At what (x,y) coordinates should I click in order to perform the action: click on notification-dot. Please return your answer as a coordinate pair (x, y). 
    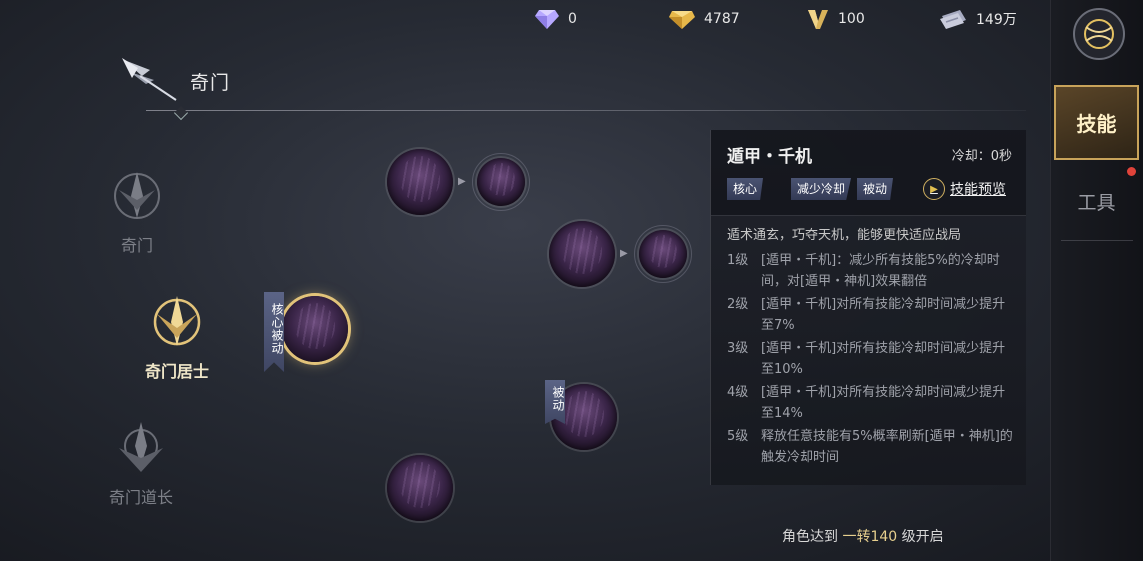
    Looking at the image, I should click on (1131, 171).